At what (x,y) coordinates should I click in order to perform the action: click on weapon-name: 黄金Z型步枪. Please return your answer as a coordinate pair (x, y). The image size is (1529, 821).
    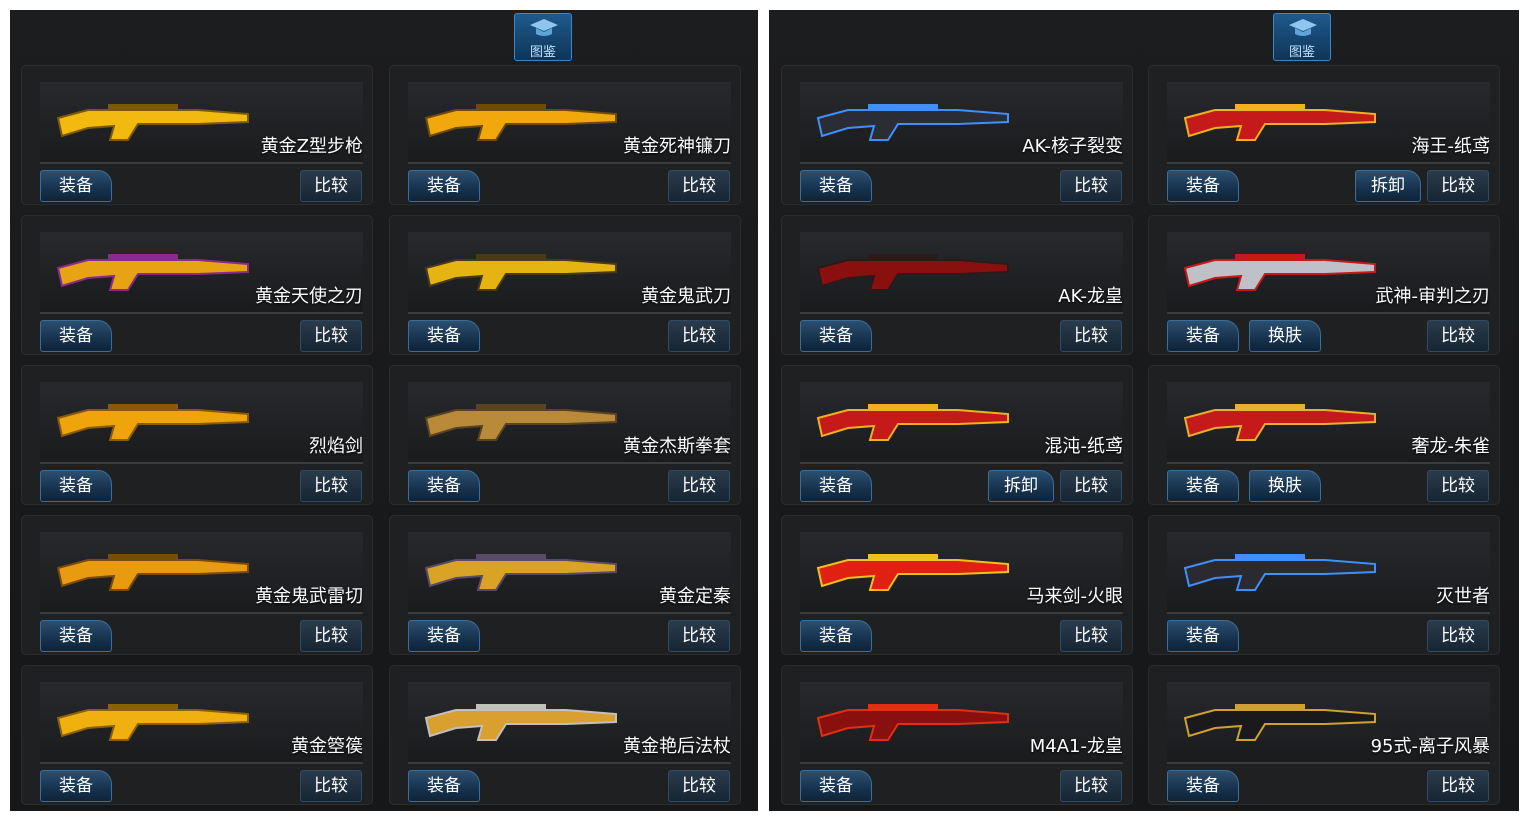
    Looking at the image, I should click on (311, 146).